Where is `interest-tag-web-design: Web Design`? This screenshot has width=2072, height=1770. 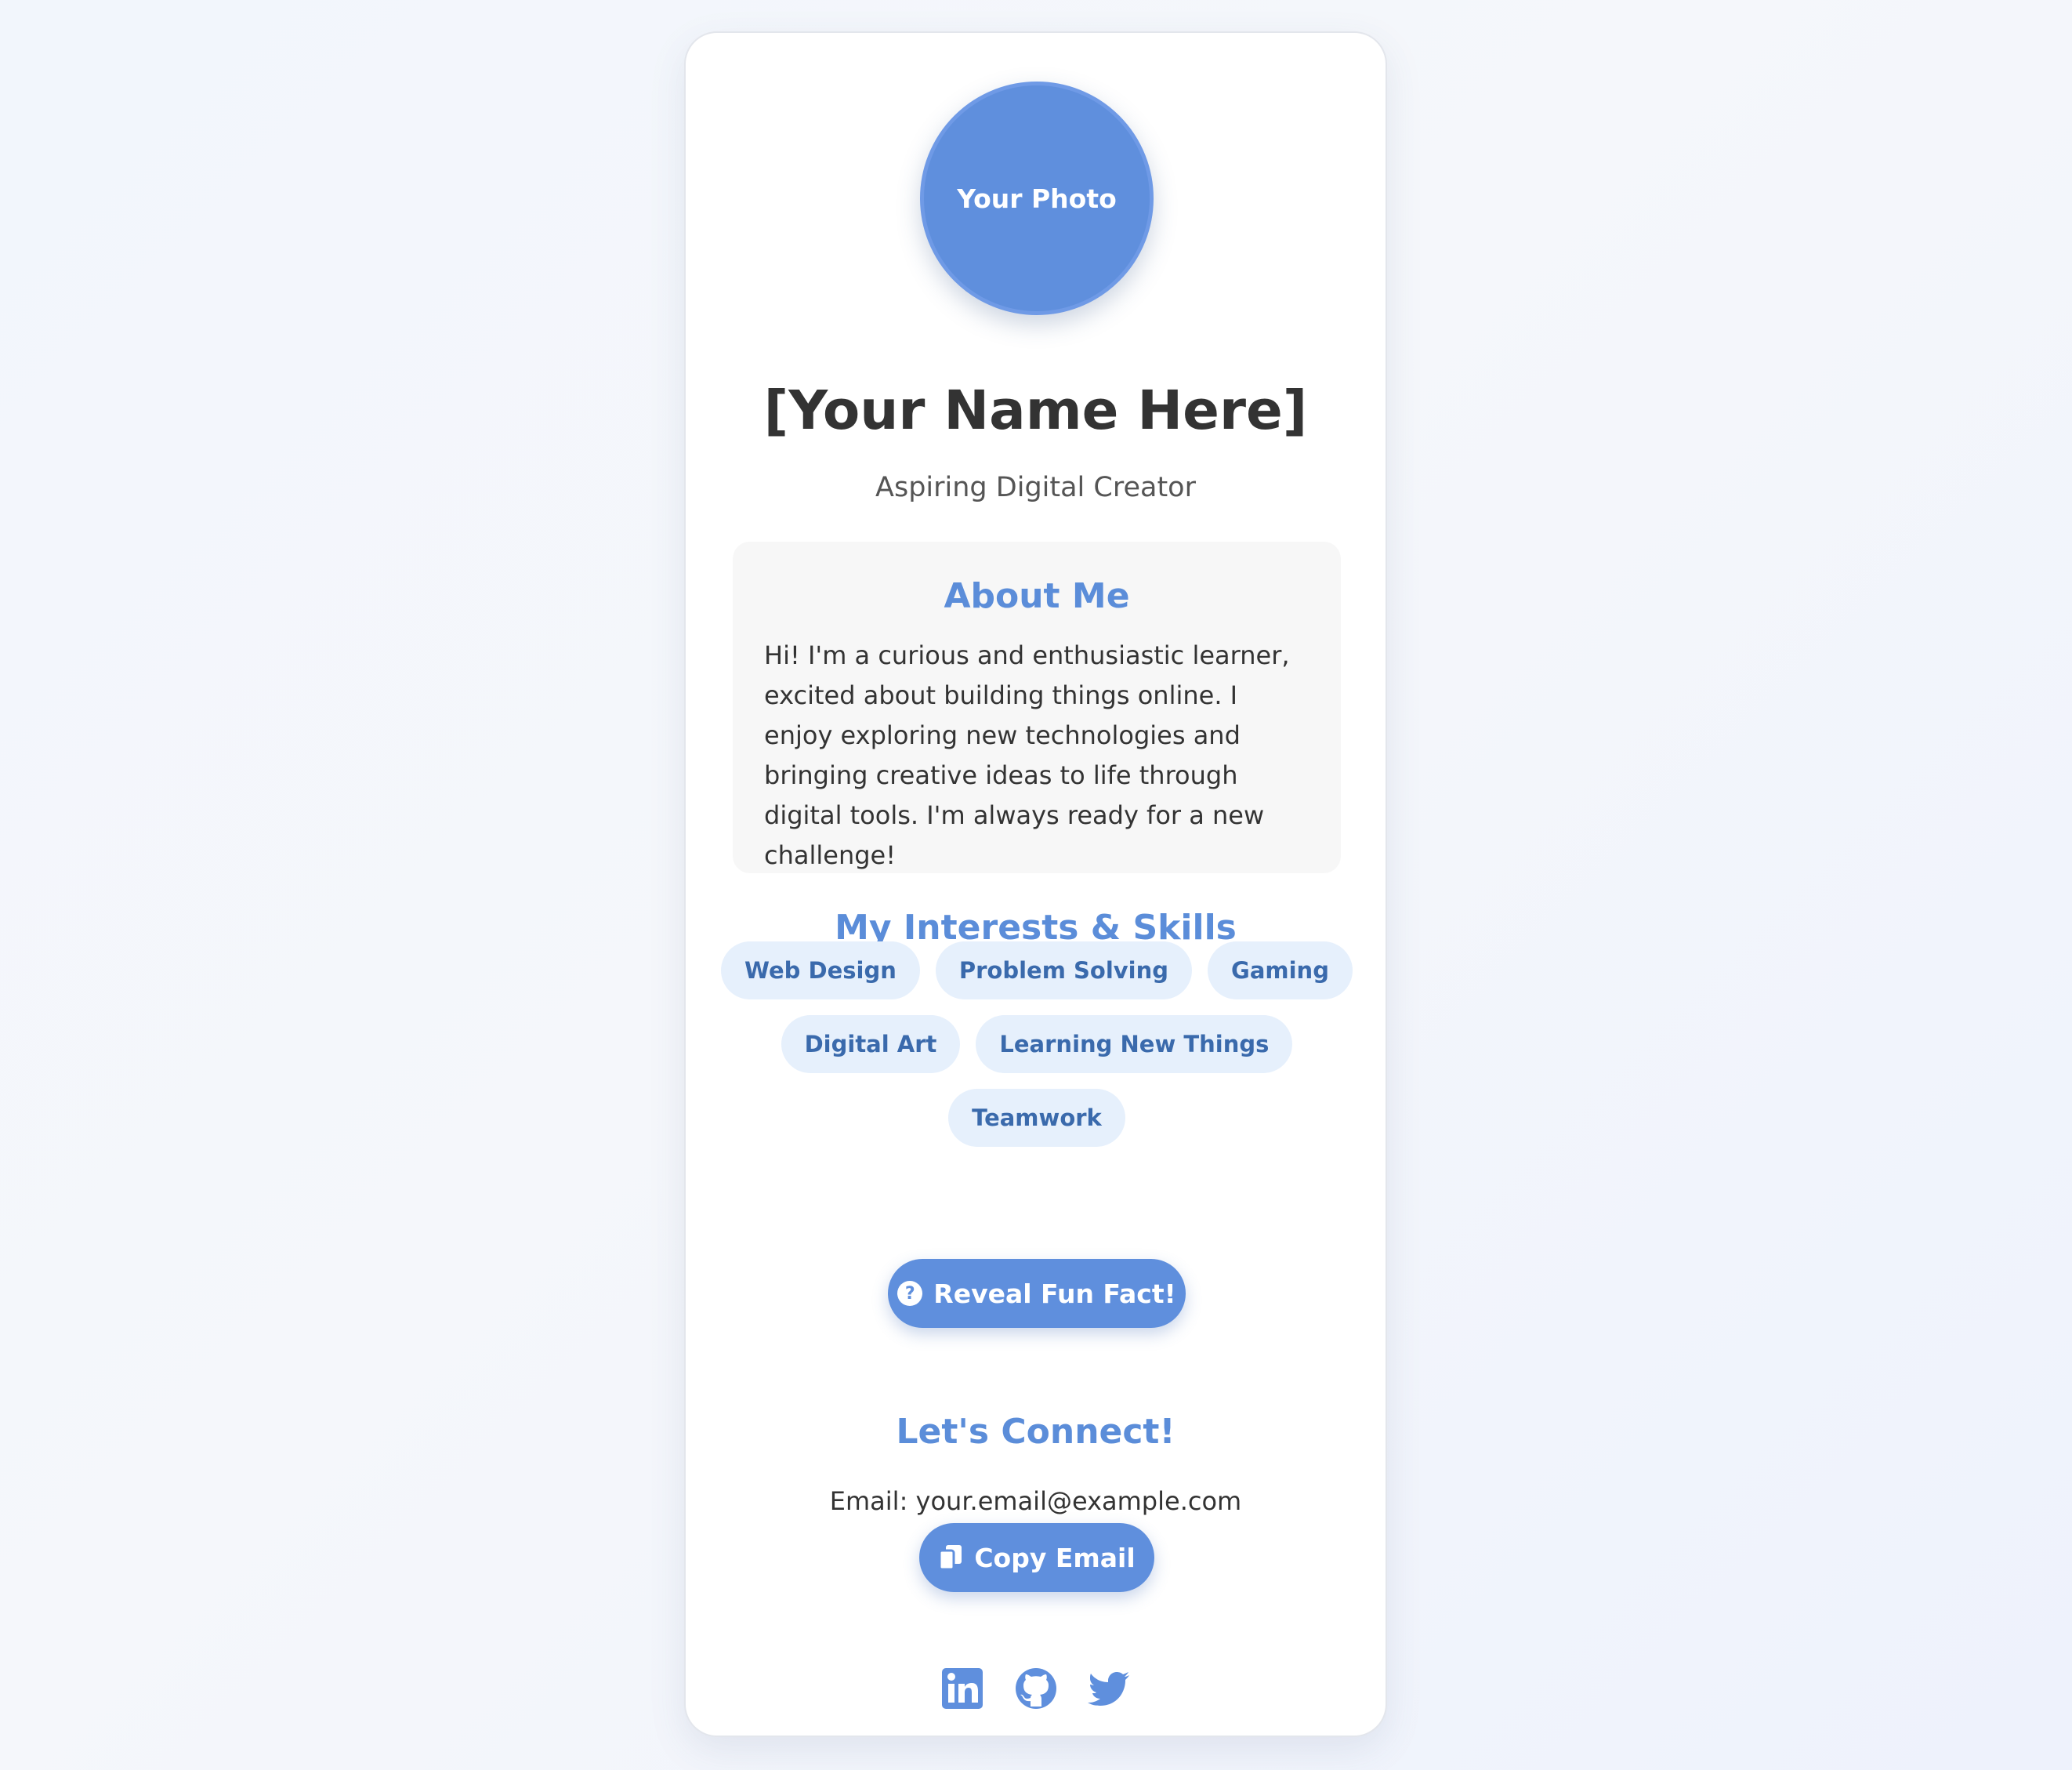
interest-tag-web-design: Web Design is located at coordinates (821, 970).